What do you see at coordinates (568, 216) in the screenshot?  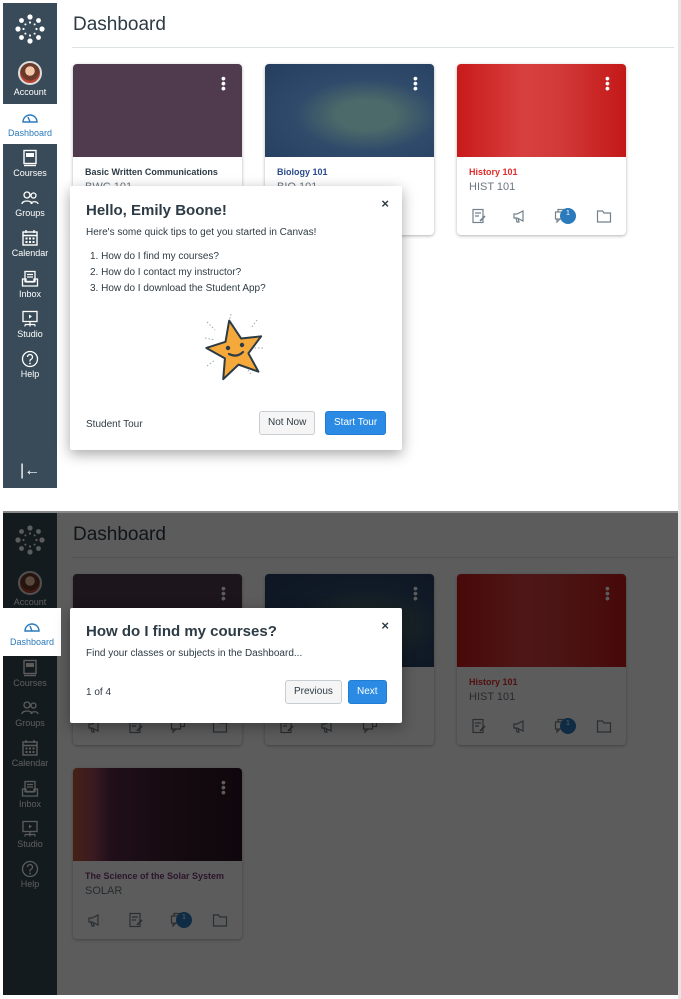 I see `unread-badge: 1` at bounding box center [568, 216].